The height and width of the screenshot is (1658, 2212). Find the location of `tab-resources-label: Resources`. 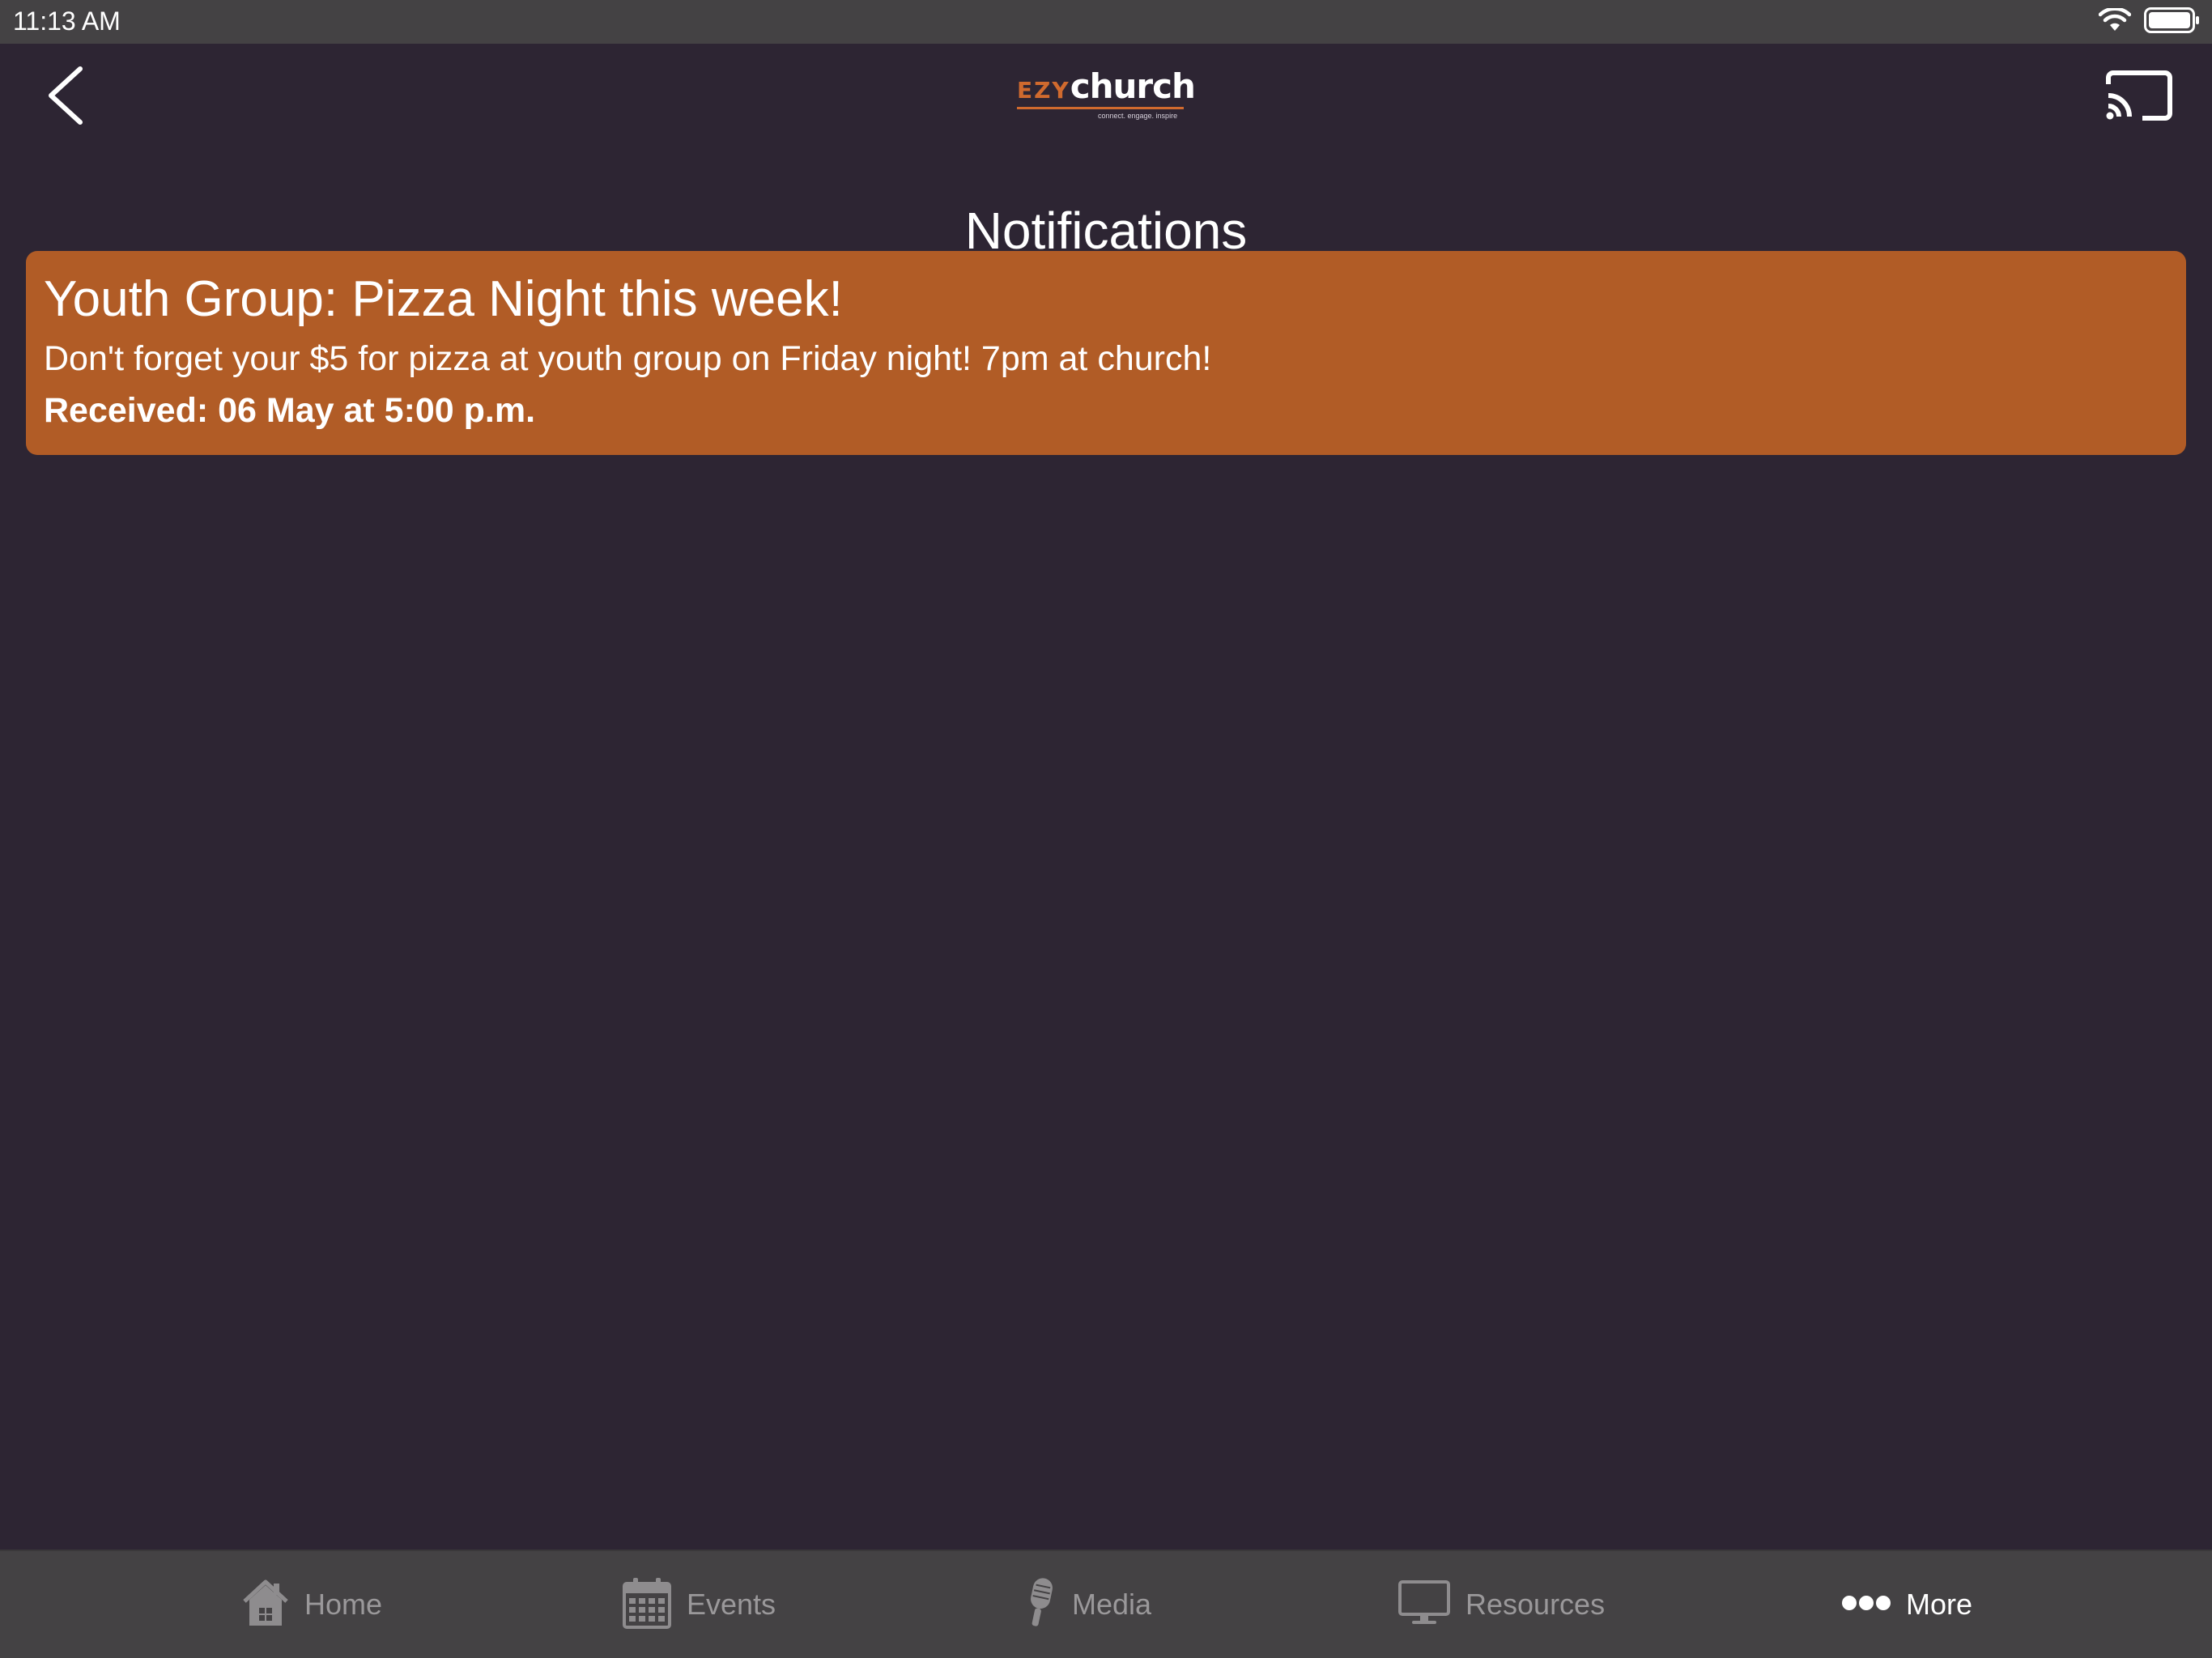

tab-resources-label: Resources is located at coordinates (1536, 1604).